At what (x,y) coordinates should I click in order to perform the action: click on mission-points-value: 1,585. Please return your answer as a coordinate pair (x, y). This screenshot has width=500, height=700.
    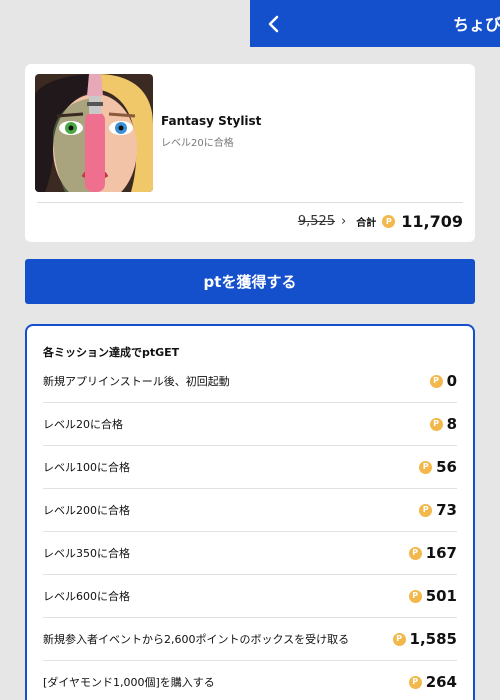
    Looking at the image, I should click on (433, 639).